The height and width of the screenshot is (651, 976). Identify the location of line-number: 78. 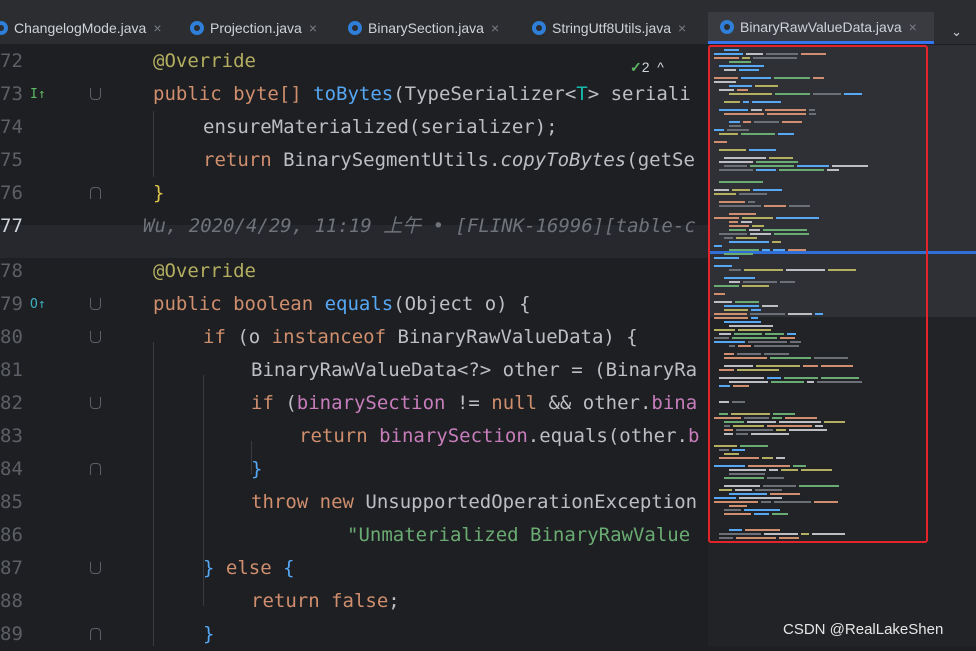
(11, 271).